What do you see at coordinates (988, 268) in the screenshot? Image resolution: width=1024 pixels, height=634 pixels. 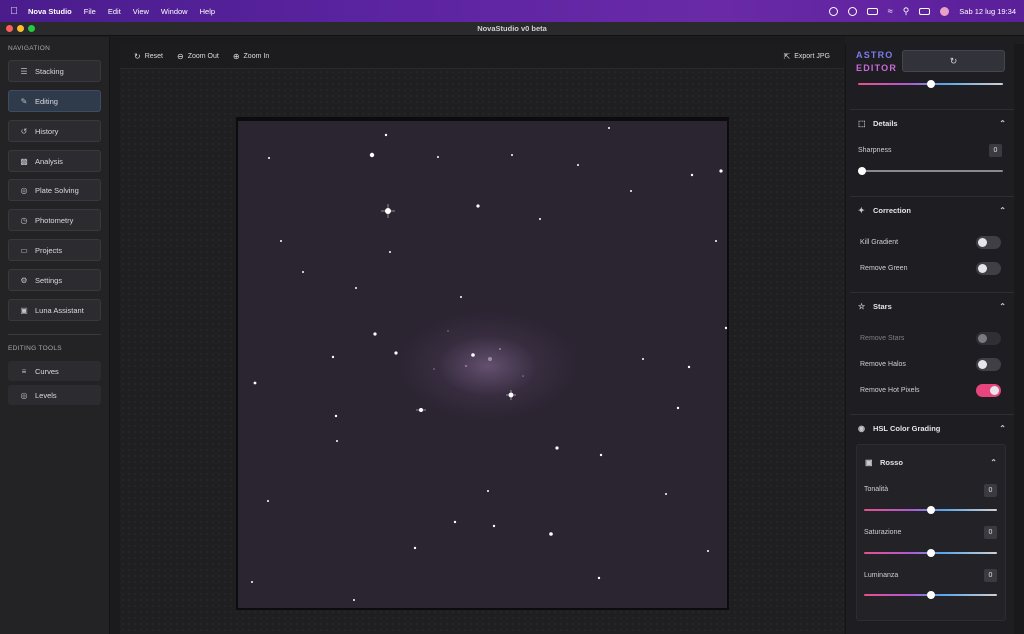 I see `remove-green-toggle` at bounding box center [988, 268].